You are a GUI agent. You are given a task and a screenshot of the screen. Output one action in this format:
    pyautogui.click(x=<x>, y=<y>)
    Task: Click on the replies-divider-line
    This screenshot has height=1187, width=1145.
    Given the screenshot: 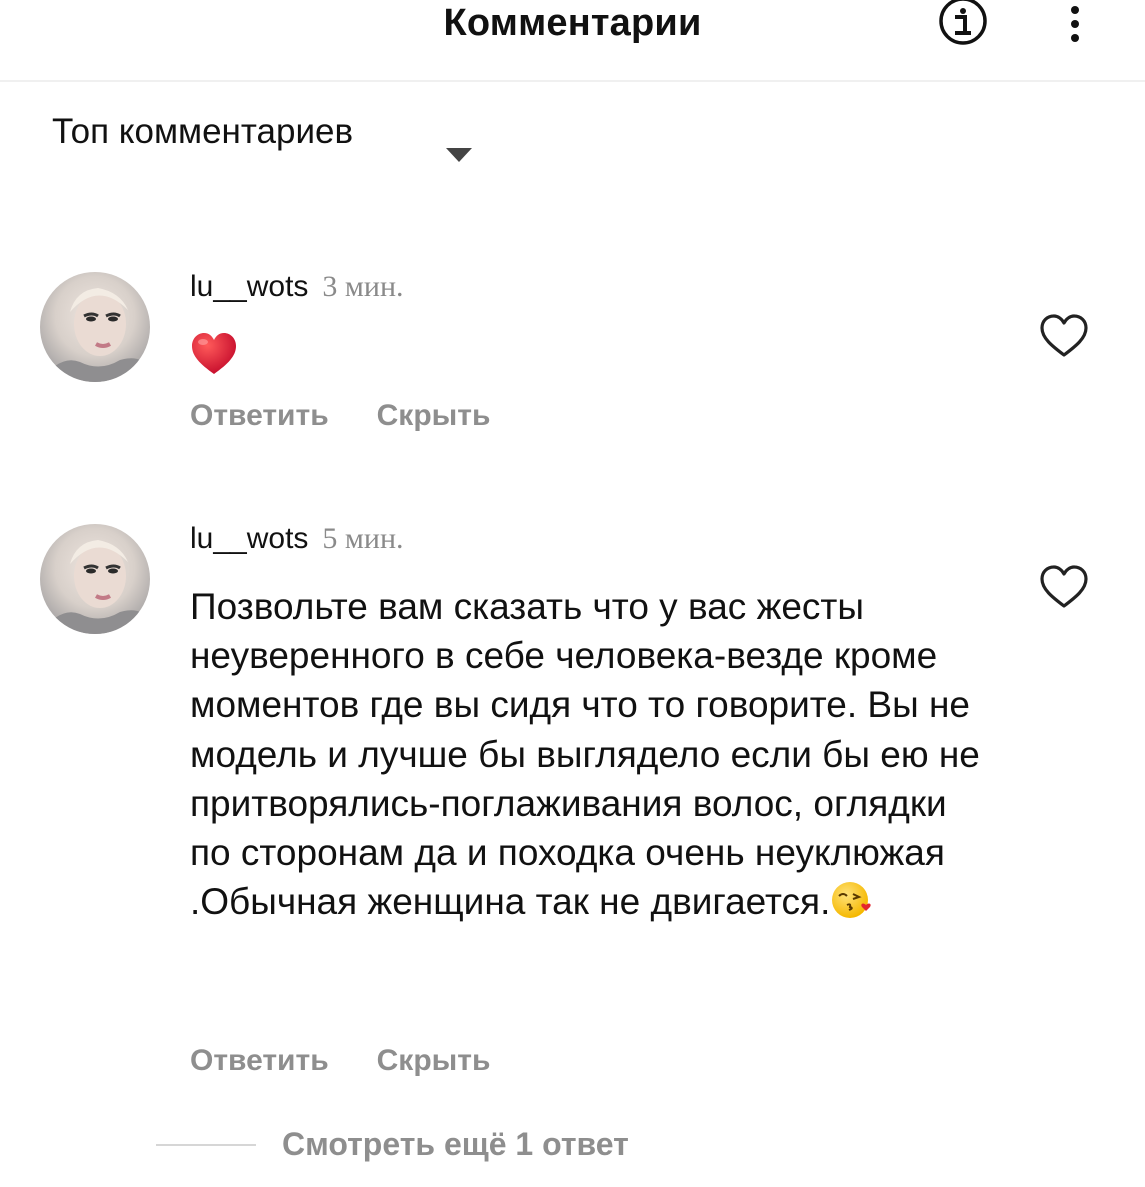 What is the action you would take?
    pyautogui.click(x=206, y=1144)
    